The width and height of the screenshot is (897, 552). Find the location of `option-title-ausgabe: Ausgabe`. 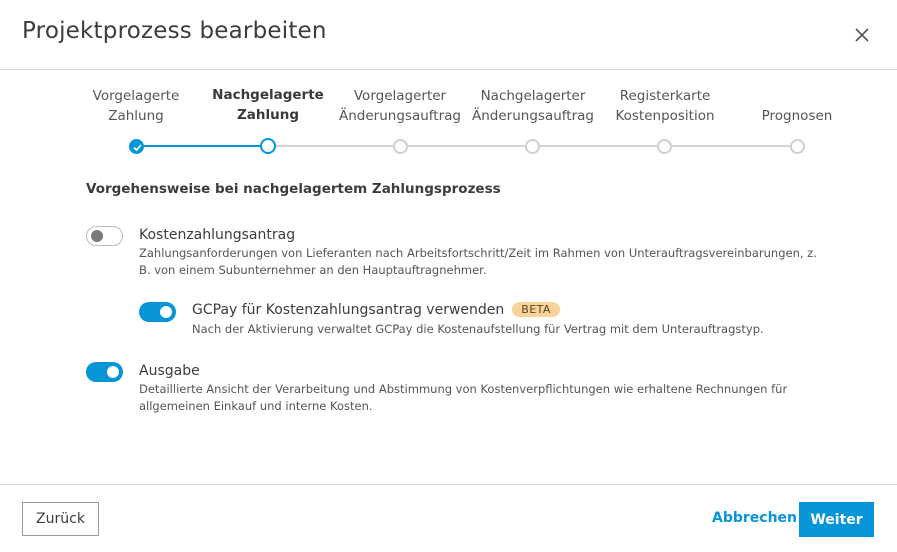

option-title-ausgabe: Ausgabe is located at coordinates (169, 371).